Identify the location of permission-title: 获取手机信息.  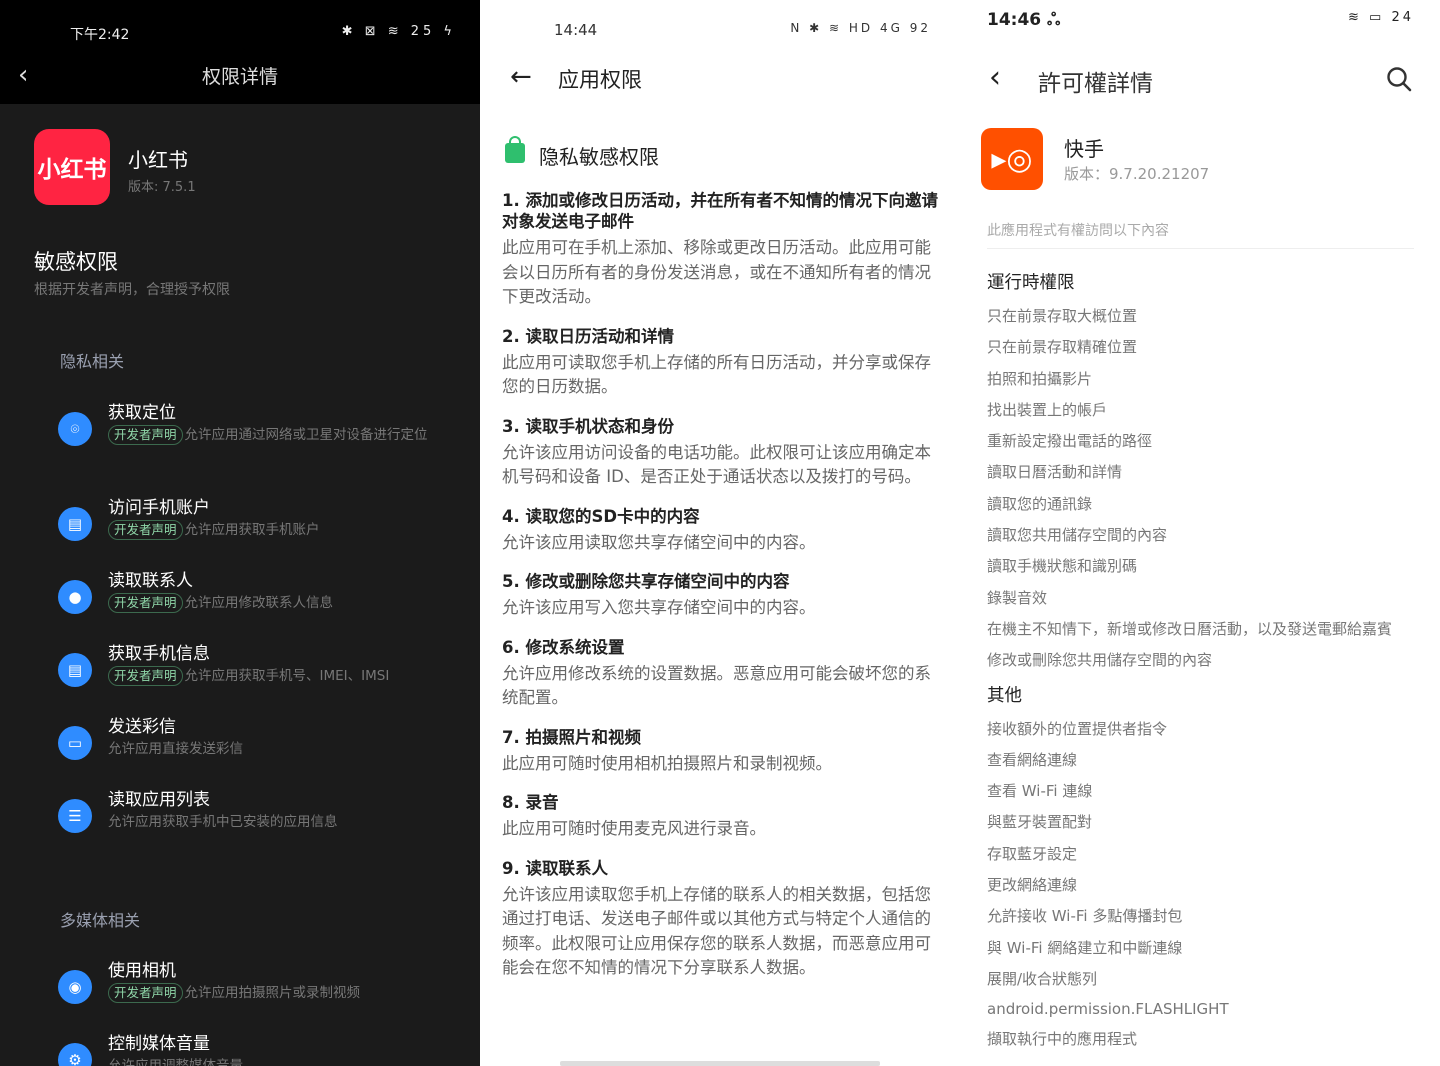
(159, 654).